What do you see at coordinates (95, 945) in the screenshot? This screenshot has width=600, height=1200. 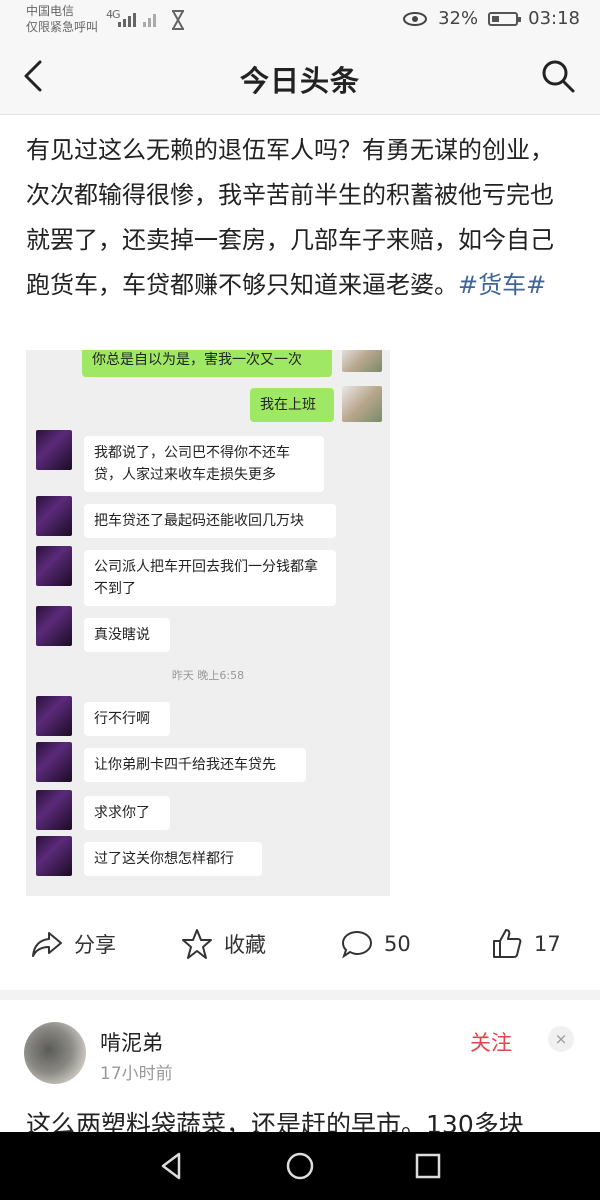 I see `share-label: 分享` at bounding box center [95, 945].